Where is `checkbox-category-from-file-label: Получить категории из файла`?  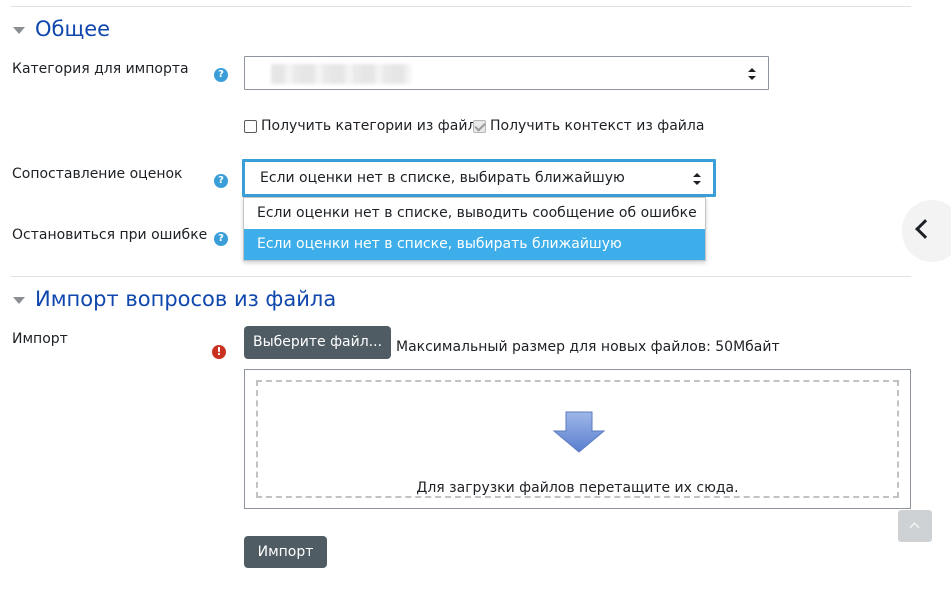
checkbox-category-from-file-label: Получить категории из файла is located at coordinates (373, 126).